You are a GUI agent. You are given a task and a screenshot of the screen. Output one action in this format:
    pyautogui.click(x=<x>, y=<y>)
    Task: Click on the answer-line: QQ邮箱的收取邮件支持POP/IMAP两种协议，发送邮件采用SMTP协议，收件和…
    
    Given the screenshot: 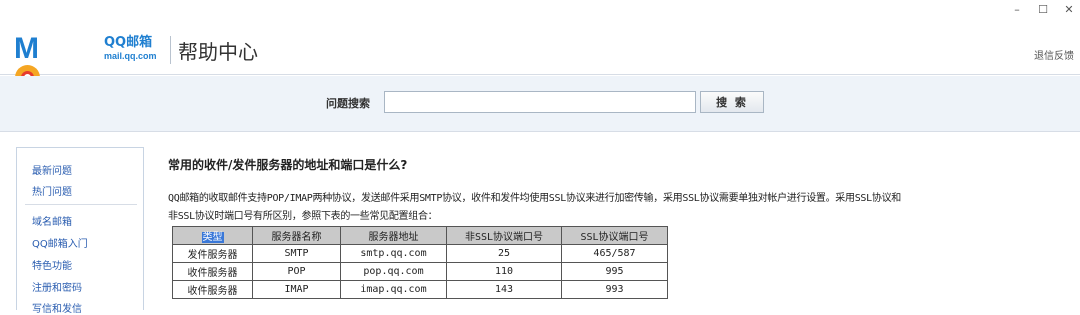 What is the action you would take?
    pyautogui.click(x=534, y=198)
    